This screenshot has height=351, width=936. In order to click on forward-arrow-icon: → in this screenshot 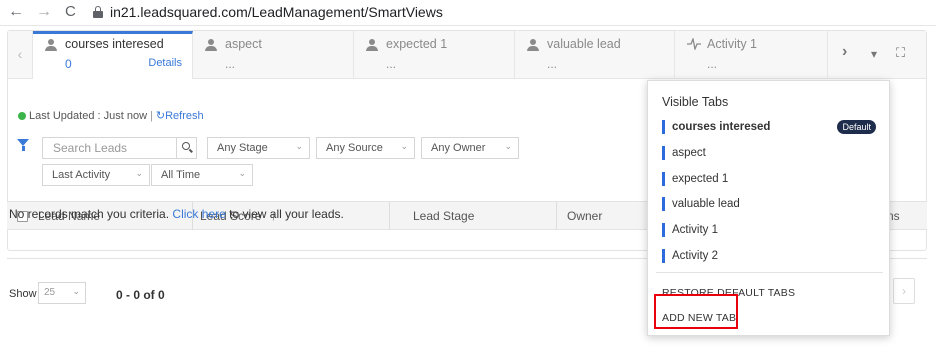, I will do `click(44, 12)`.